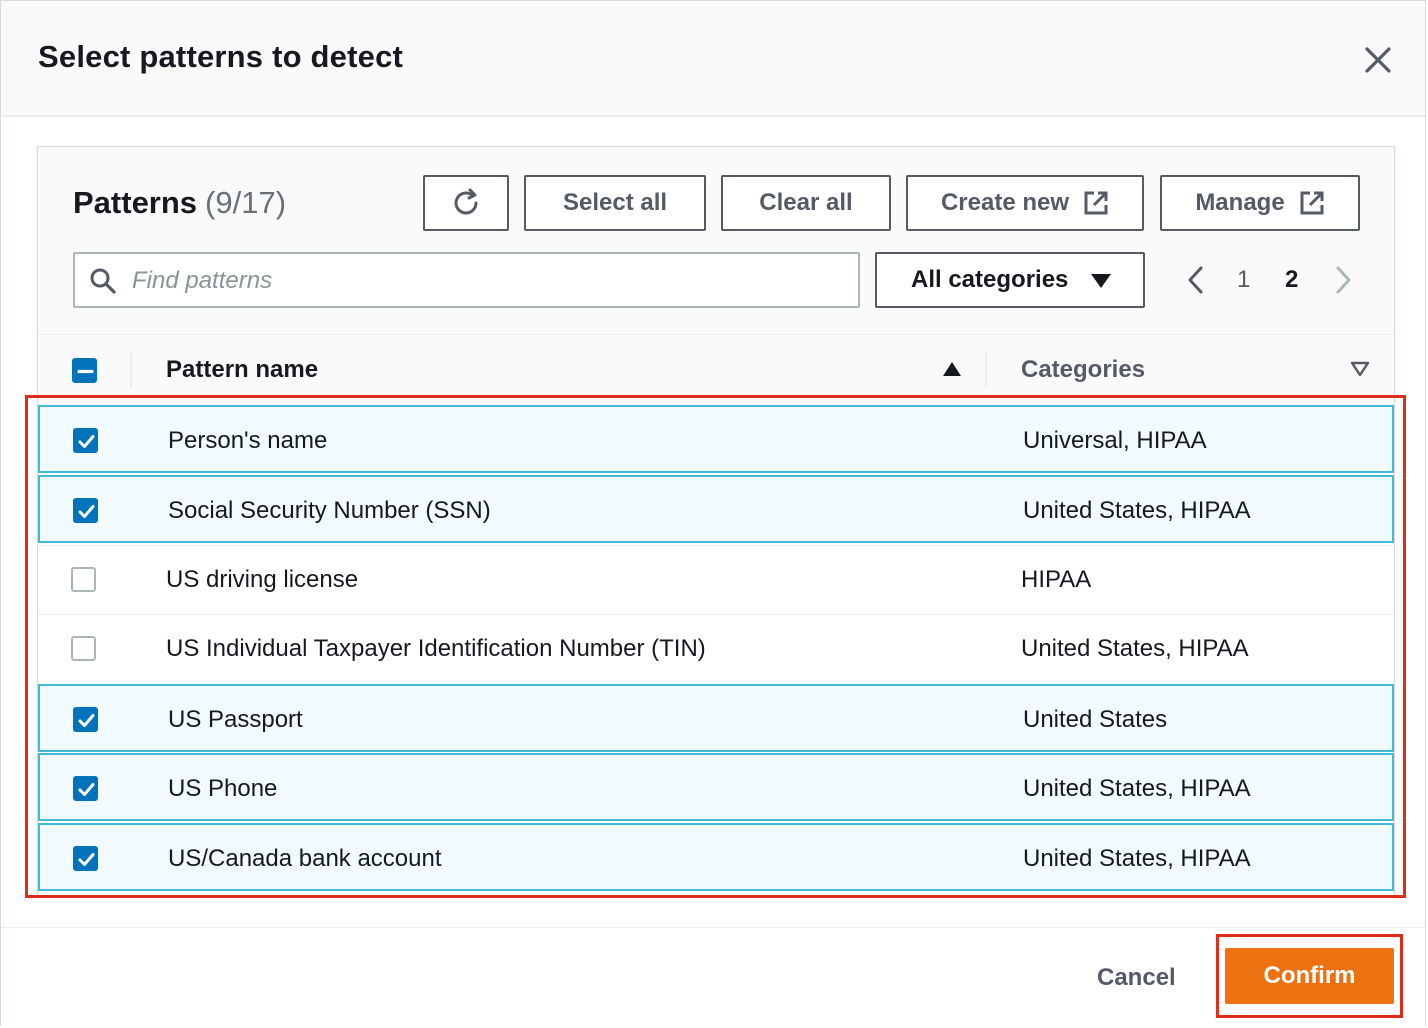 This screenshot has height=1028, width=1428. I want to click on search-field, so click(466, 280).